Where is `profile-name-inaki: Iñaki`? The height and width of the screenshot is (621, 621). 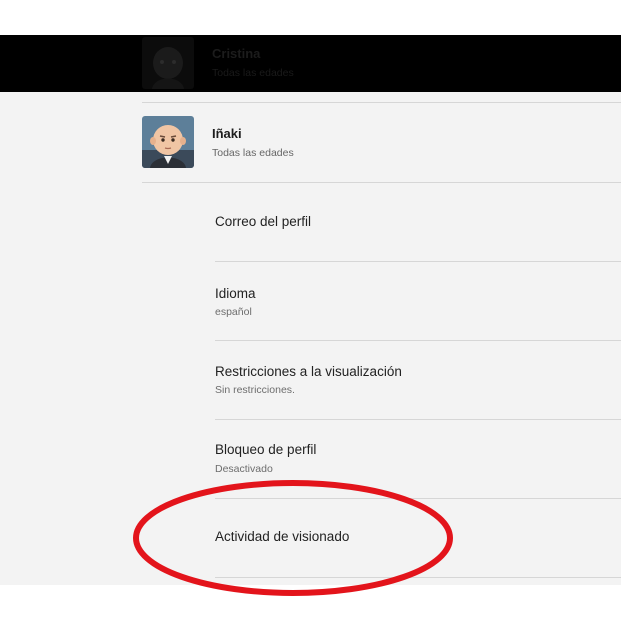 profile-name-inaki: Iñaki is located at coordinates (227, 133).